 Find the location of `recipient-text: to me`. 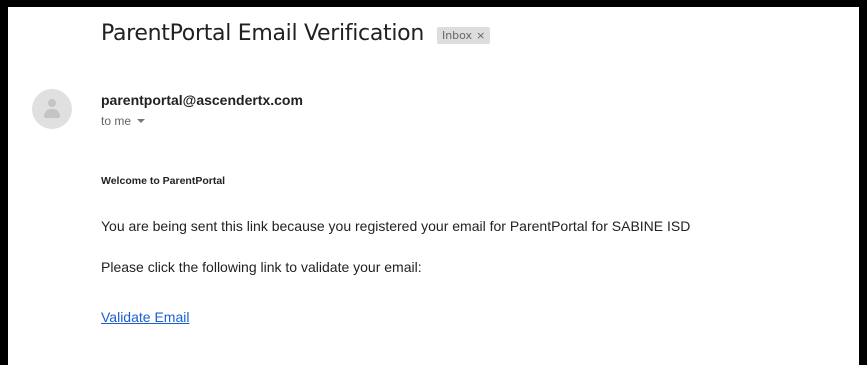

recipient-text: to me is located at coordinates (116, 121).